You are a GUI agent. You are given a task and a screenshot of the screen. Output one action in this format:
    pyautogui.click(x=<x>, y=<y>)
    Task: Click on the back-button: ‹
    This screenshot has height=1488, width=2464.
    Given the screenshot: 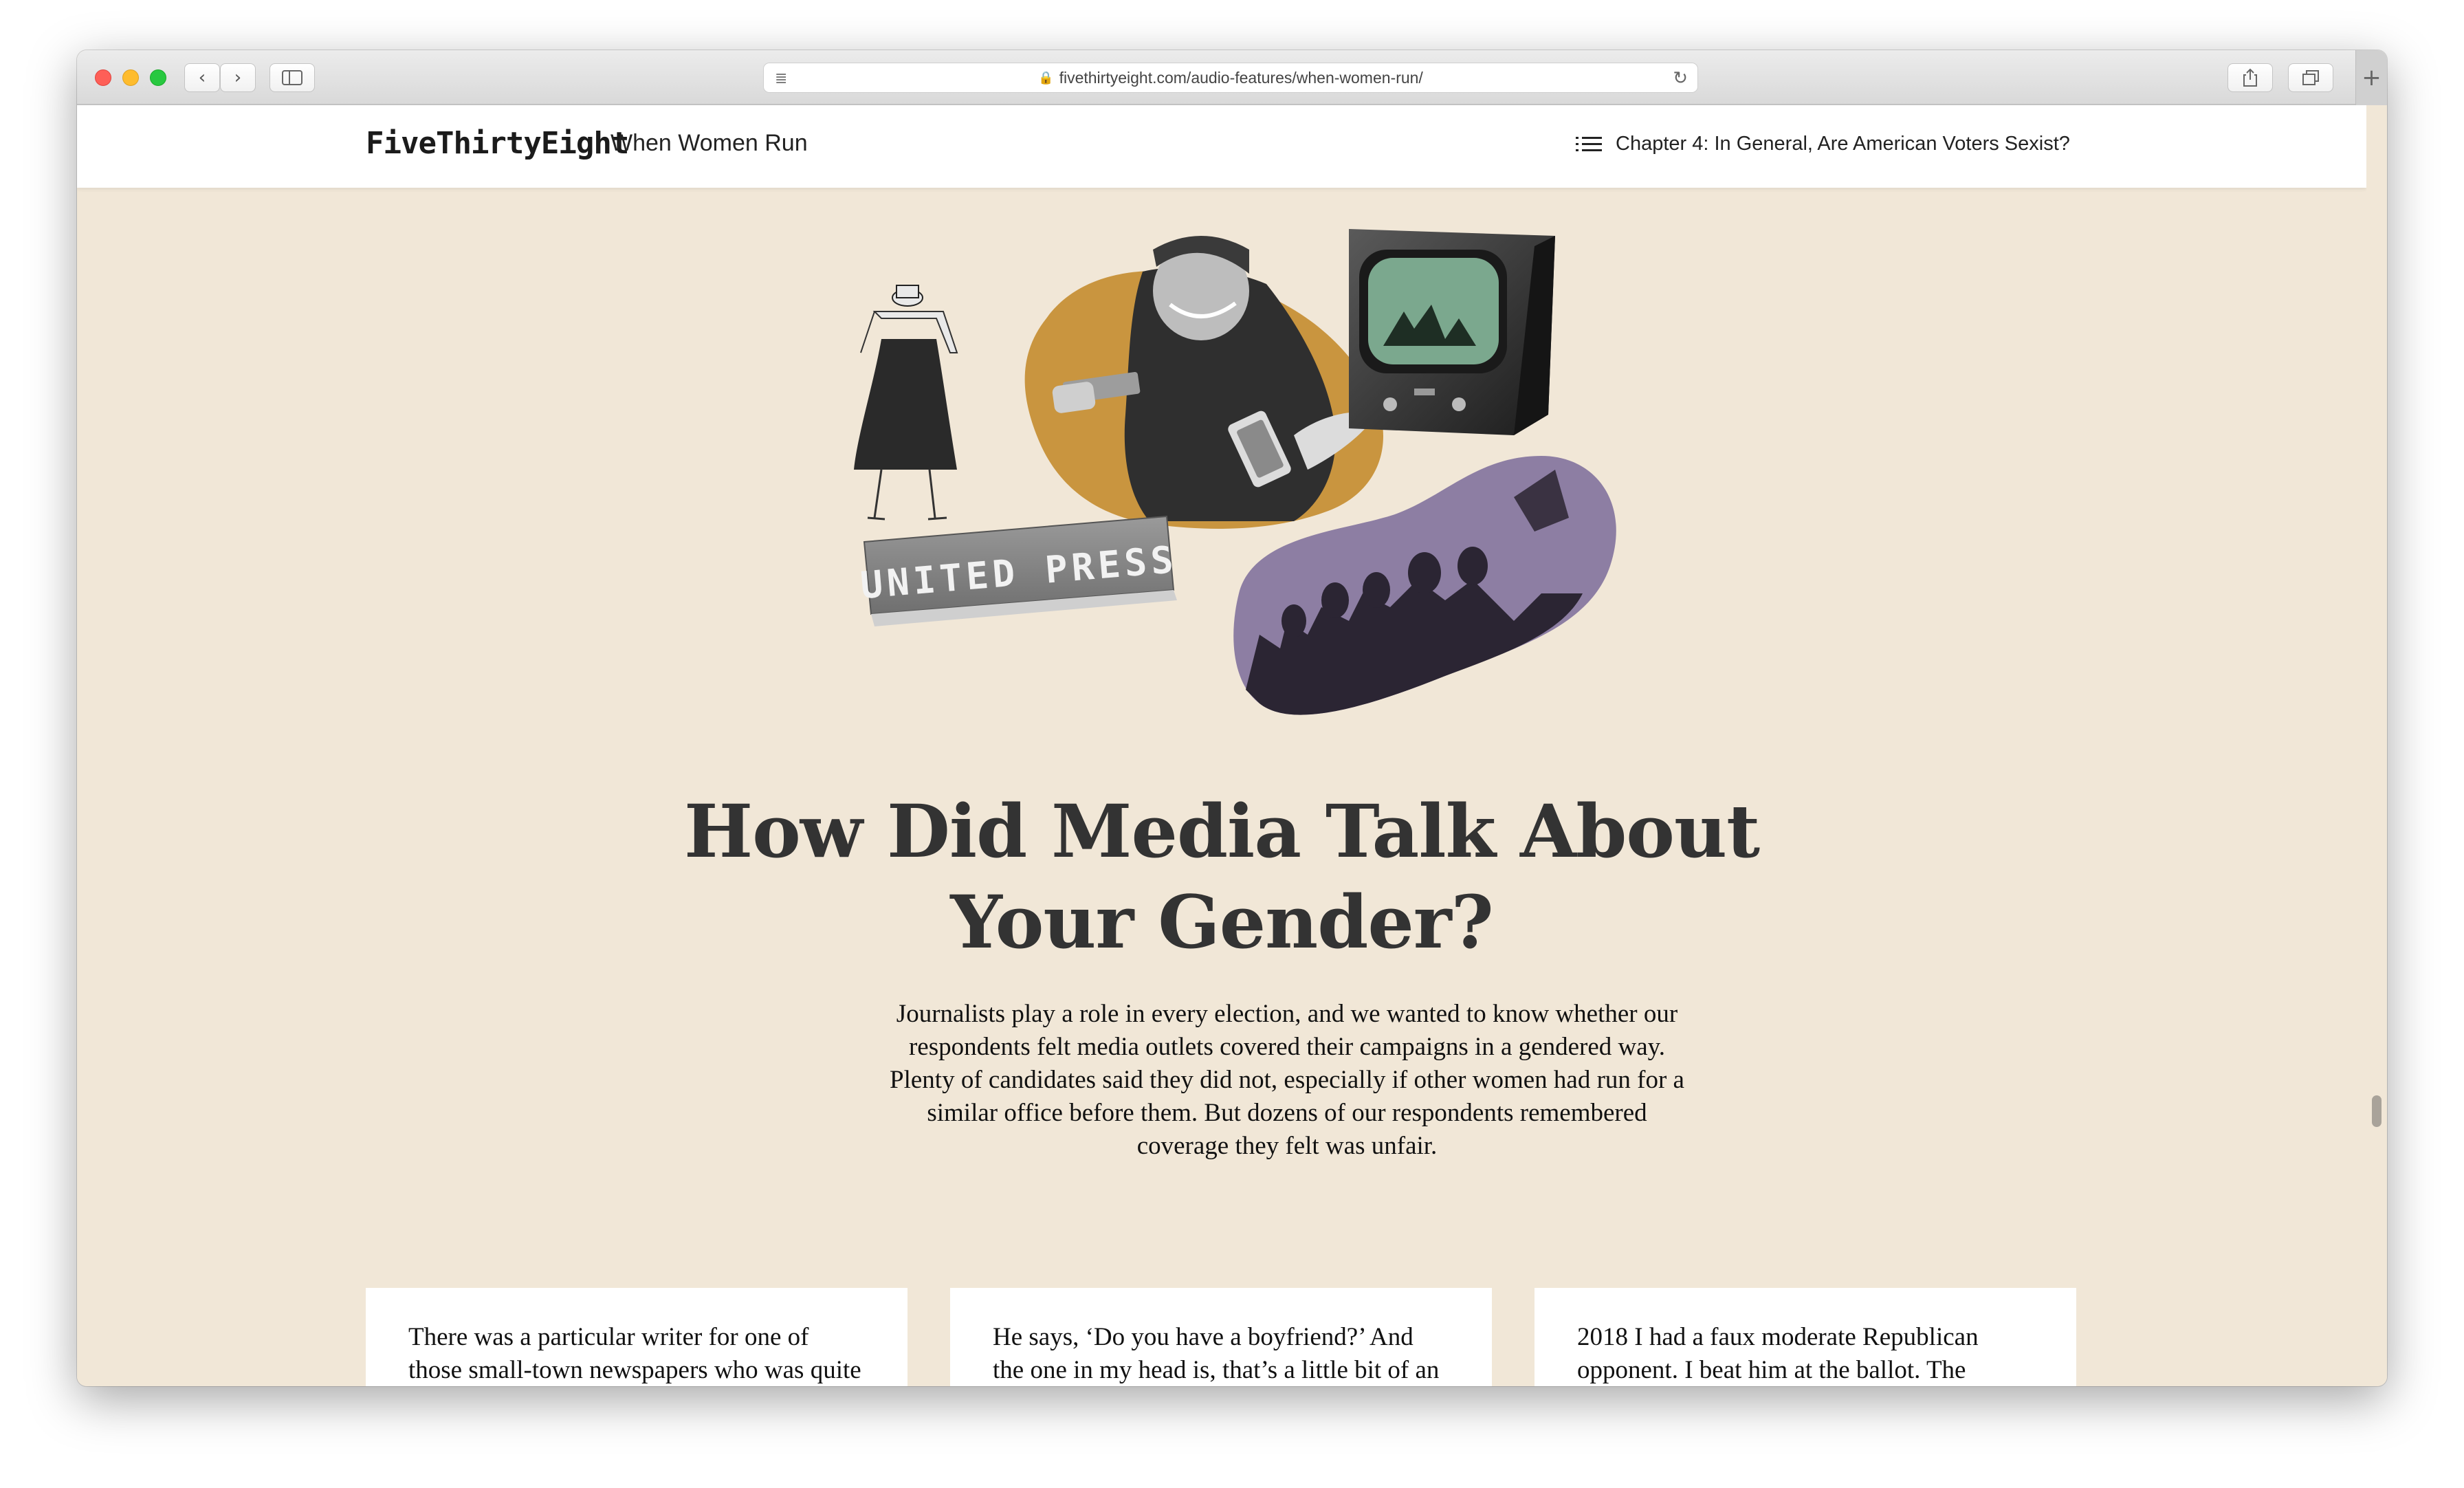 What is the action you would take?
    pyautogui.click(x=202, y=78)
    